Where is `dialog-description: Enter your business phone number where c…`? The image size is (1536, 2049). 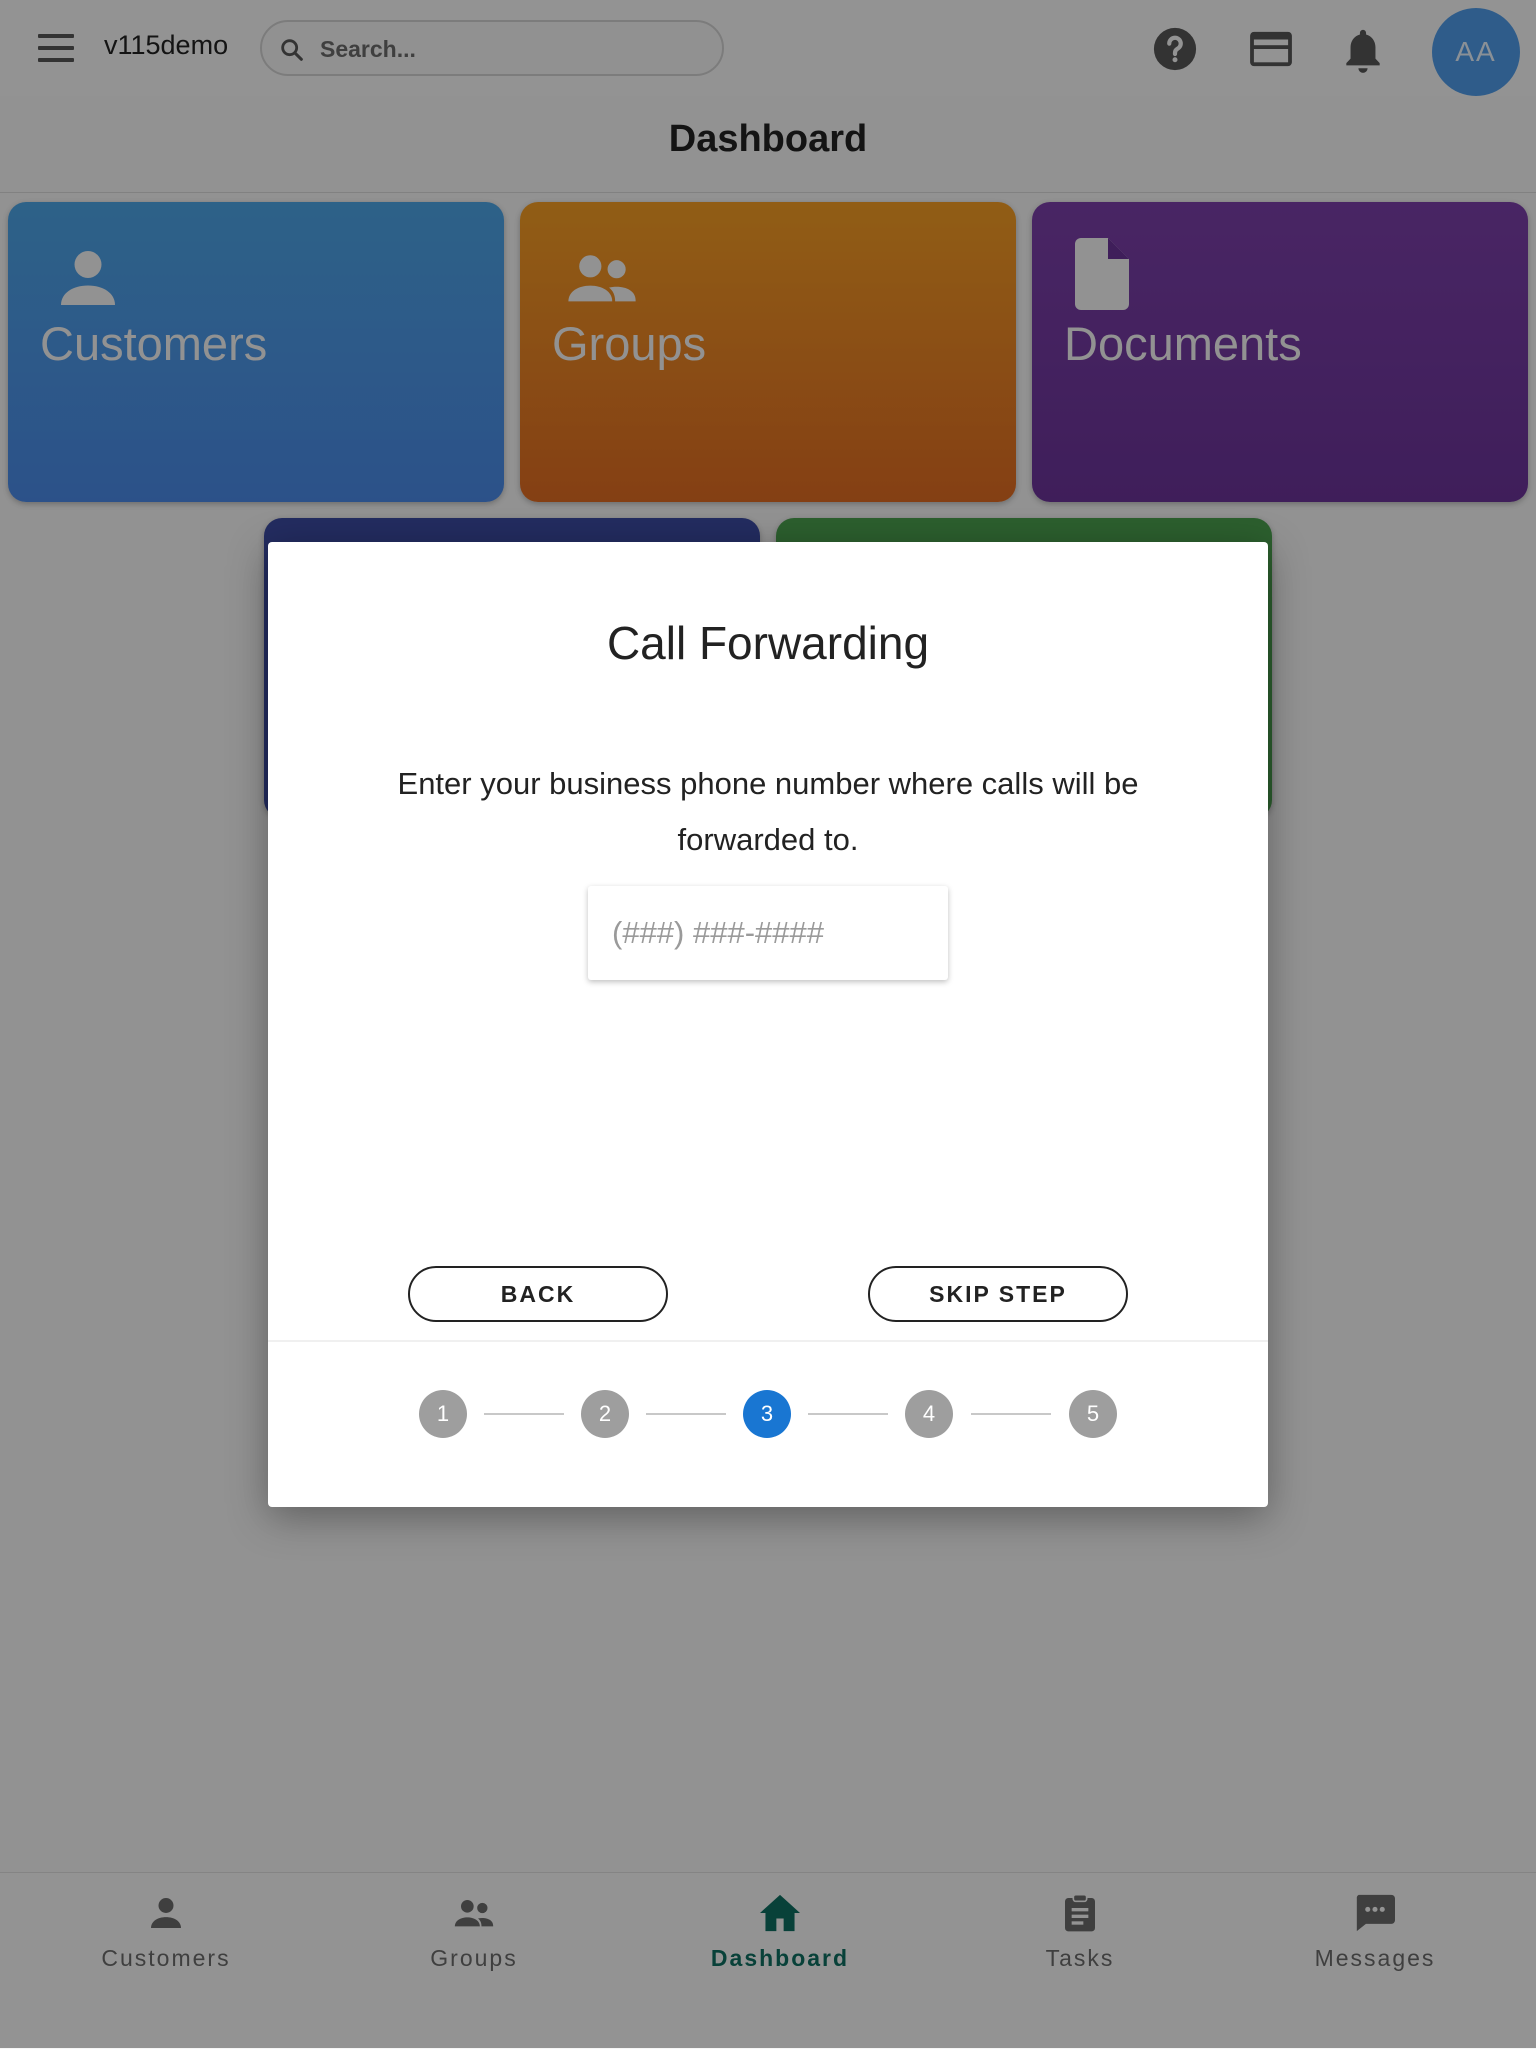
dialog-description: Enter your business phone number where c… is located at coordinates (768, 811).